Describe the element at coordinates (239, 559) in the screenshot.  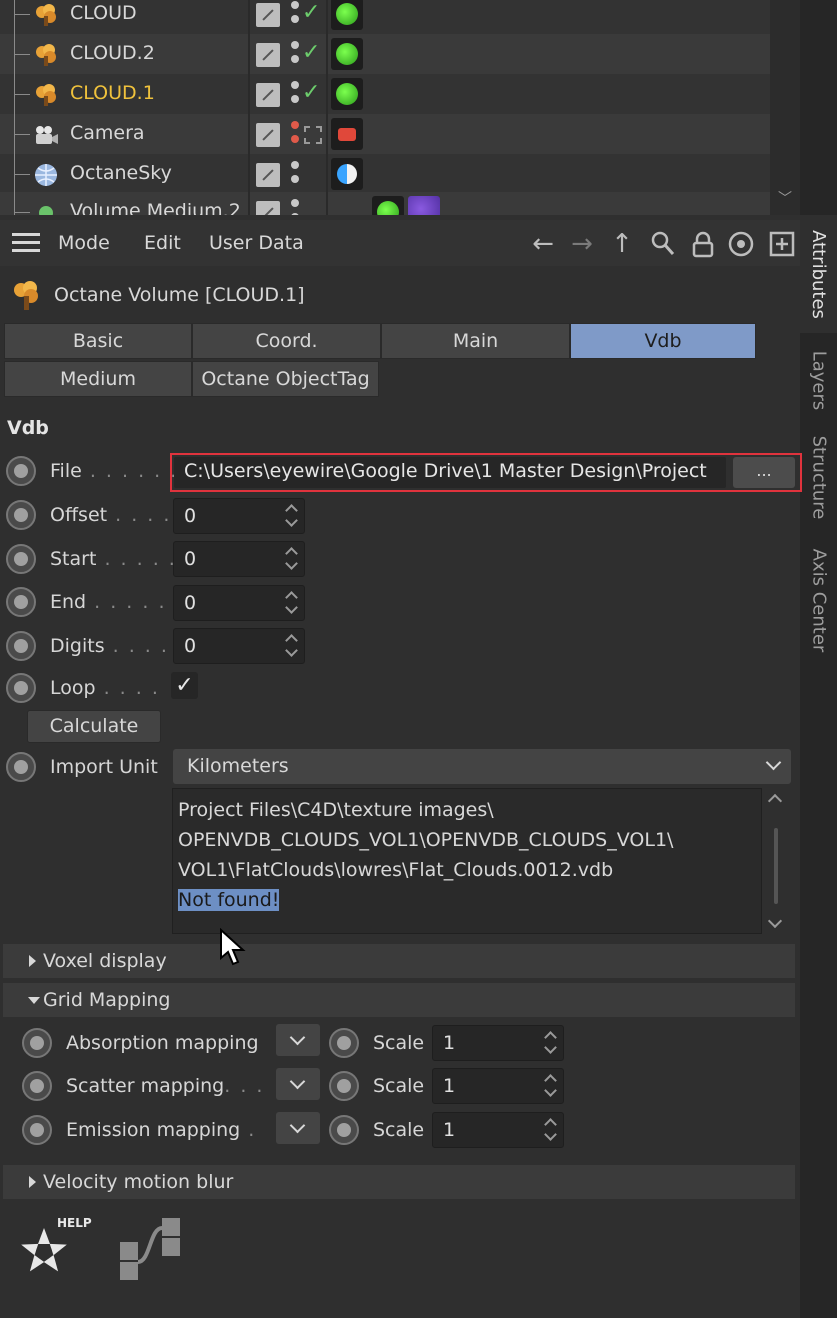
I see `start-field: 0` at that location.